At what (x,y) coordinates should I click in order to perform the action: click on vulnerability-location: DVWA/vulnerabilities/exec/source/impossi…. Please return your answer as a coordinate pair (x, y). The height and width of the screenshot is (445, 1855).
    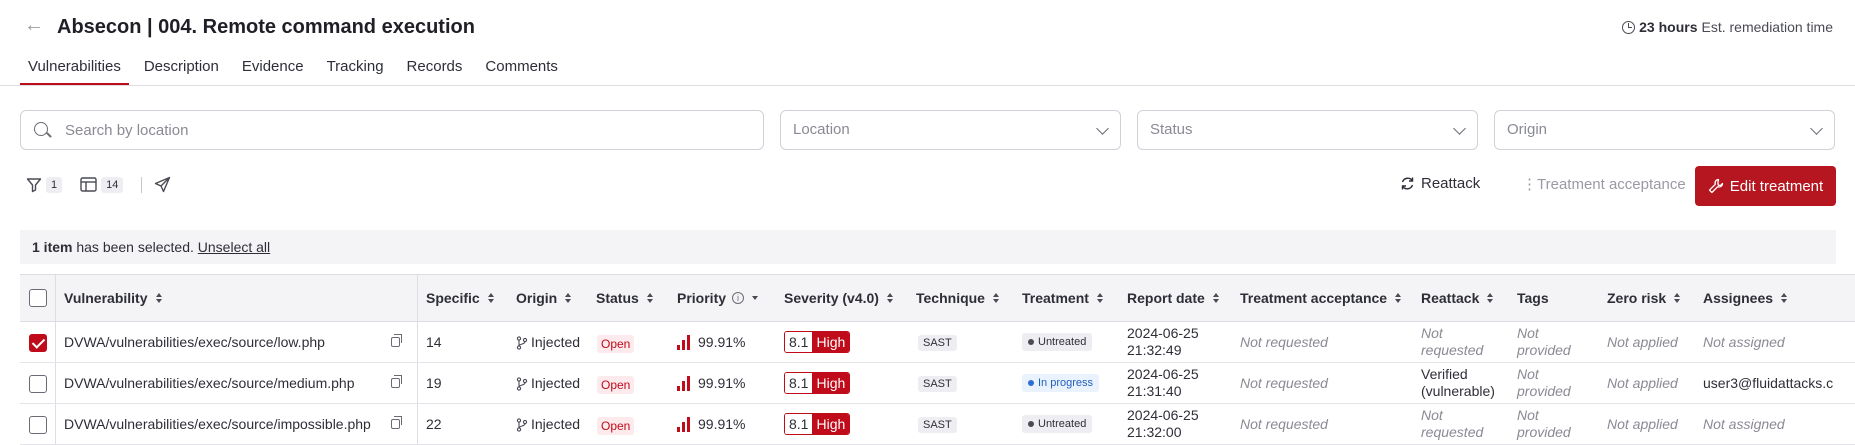
    Looking at the image, I should click on (217, 424).